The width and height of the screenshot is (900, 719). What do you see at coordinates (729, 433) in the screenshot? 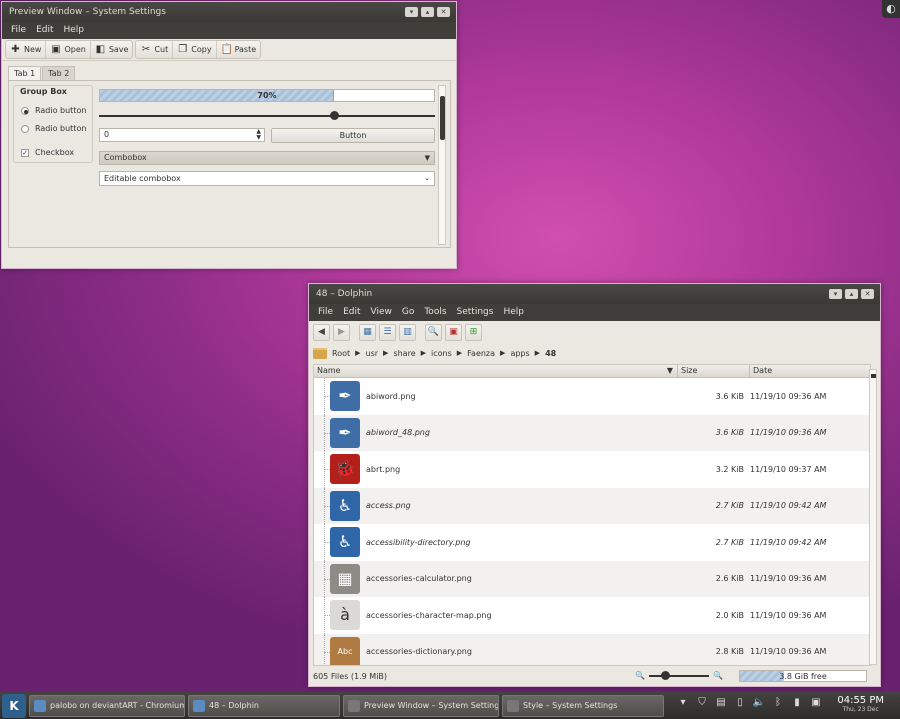
I see `file-size: 3.6 KiB` at bounding box center [729, 433].